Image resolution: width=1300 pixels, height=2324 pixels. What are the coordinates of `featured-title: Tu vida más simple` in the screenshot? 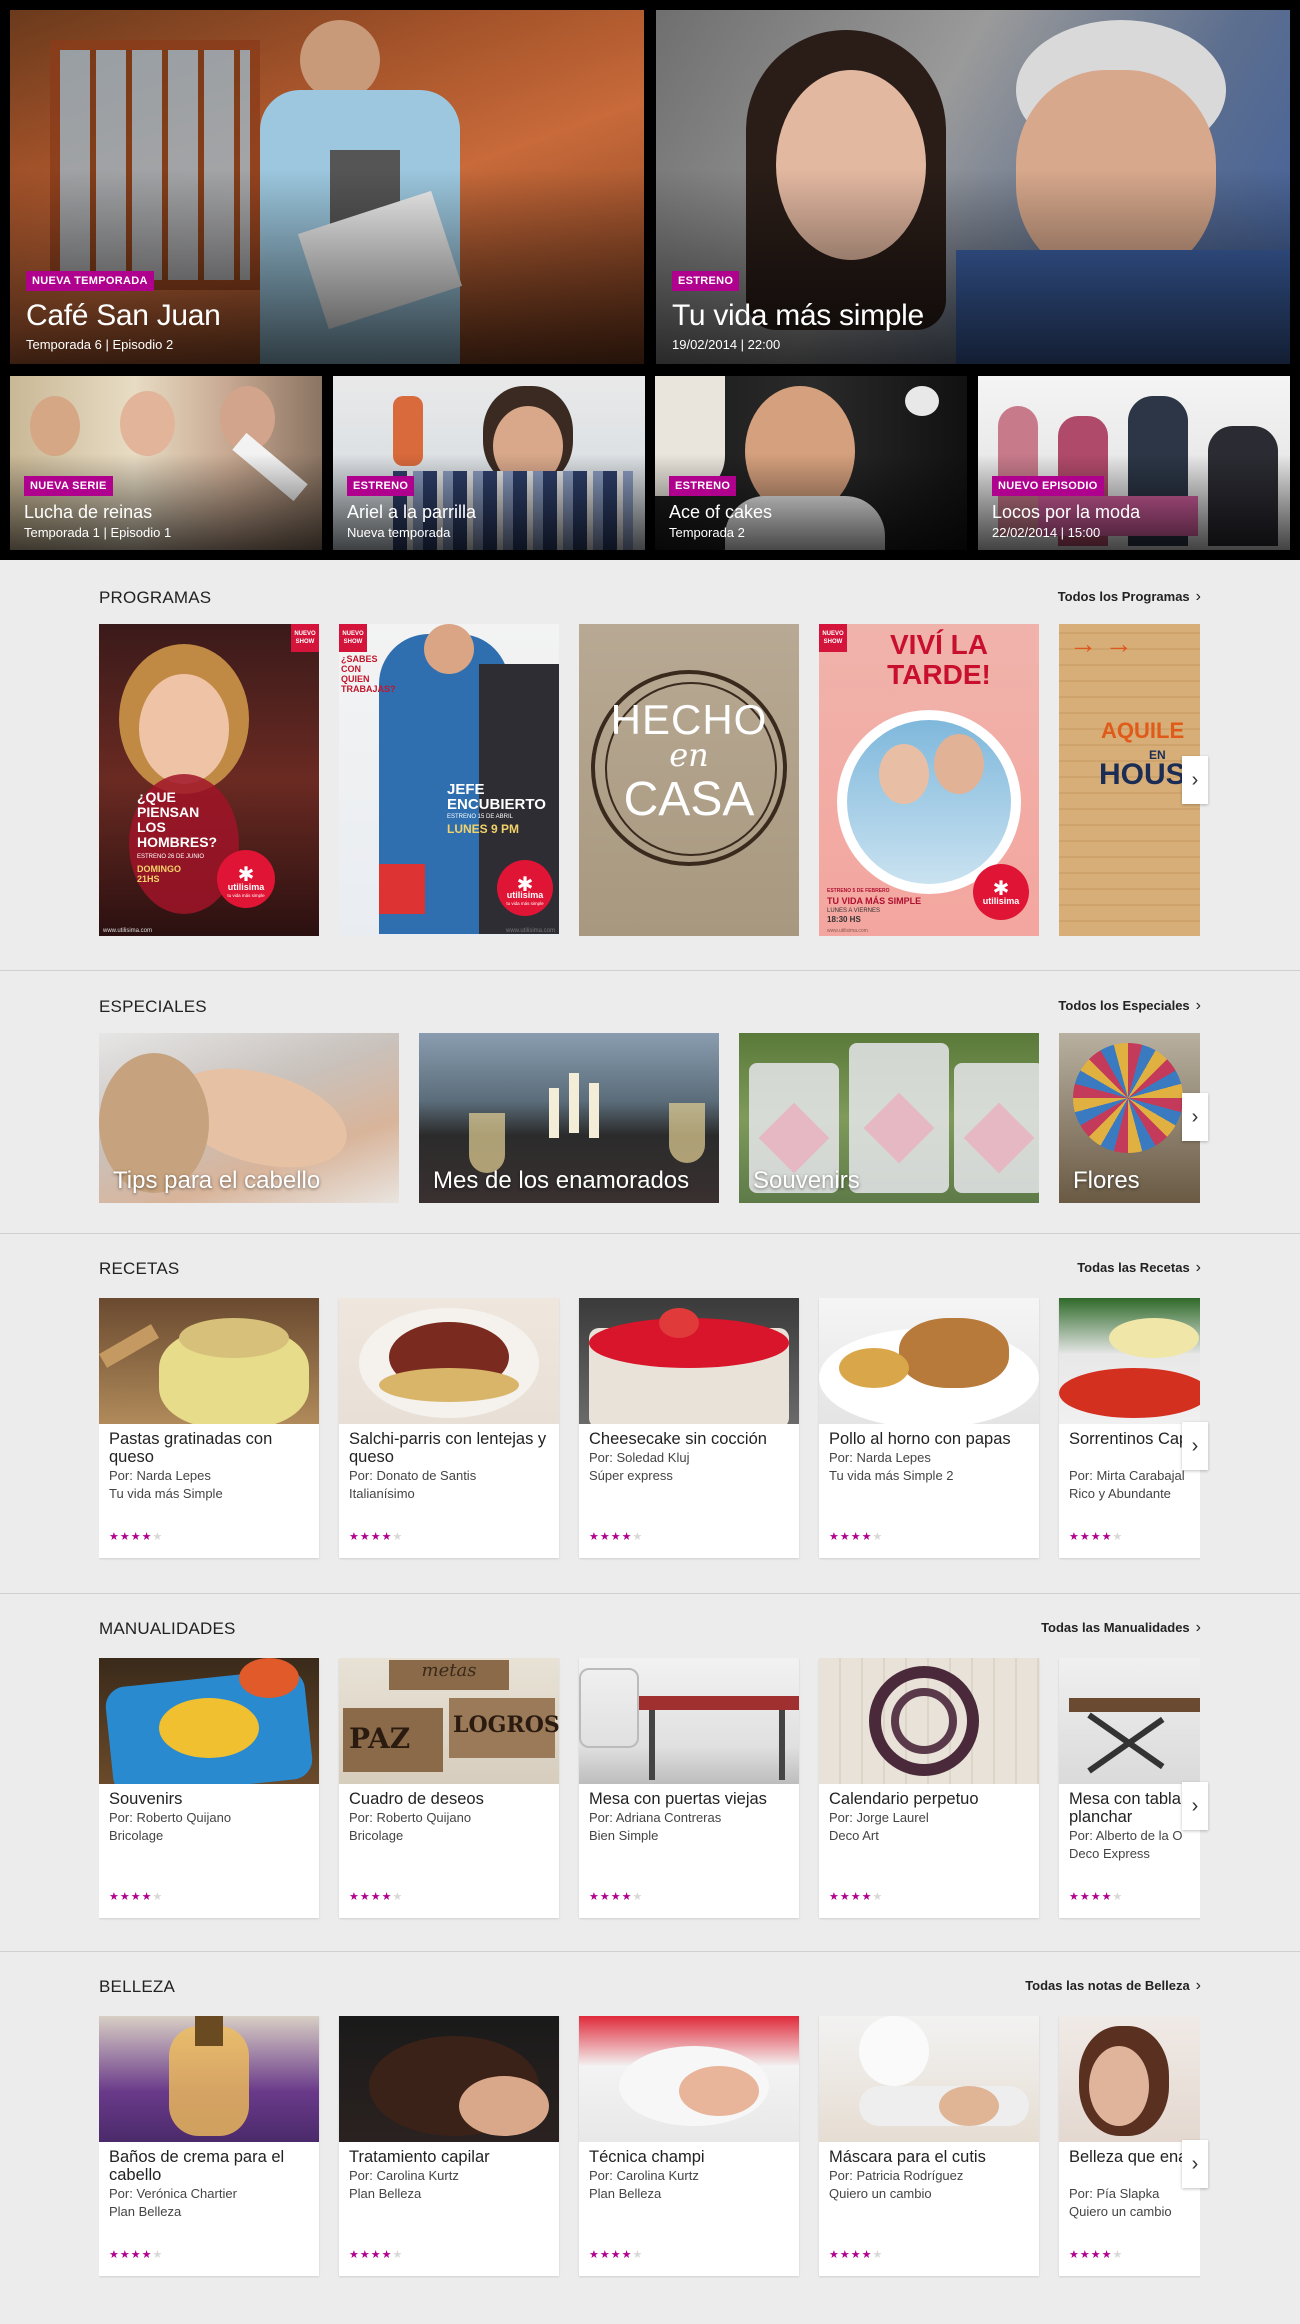 It's located at (798, 315).